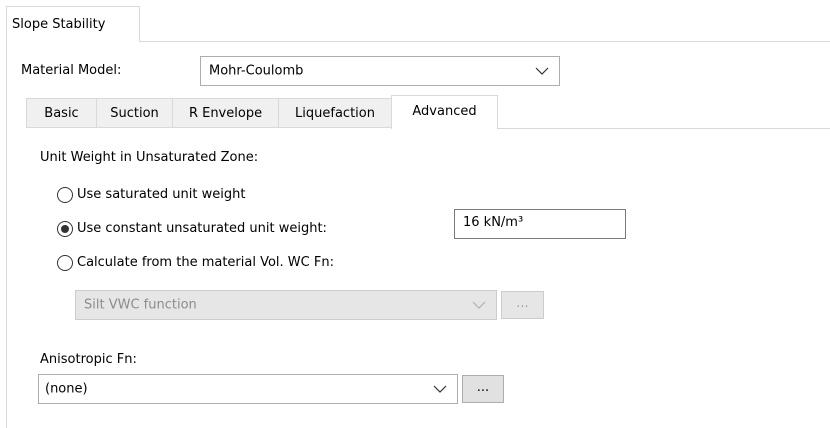 This screenshot has height=428, width=830. I want to click on radio-calculate-from-vwc-fn, so click(65, 263).